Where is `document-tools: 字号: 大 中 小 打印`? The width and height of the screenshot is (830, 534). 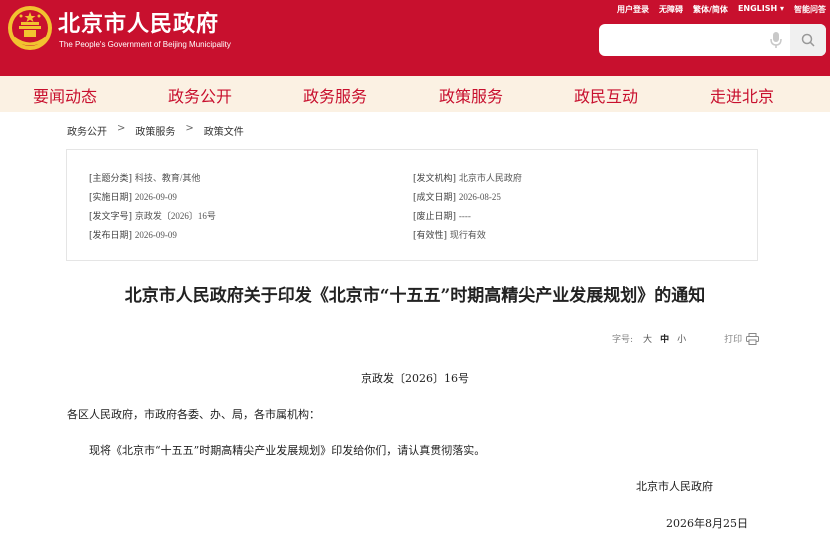 document-tools: 字号: 大 中 小 打印 is located at coordinates (686, 338).